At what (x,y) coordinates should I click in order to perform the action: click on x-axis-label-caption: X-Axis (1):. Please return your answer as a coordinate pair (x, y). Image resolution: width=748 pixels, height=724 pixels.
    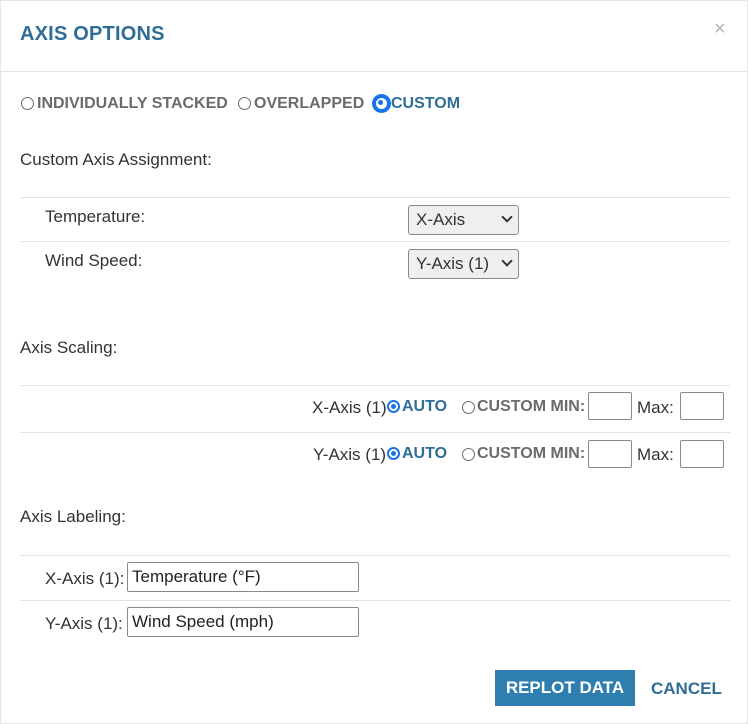
    Looking at the image, I should click on (85, 578).